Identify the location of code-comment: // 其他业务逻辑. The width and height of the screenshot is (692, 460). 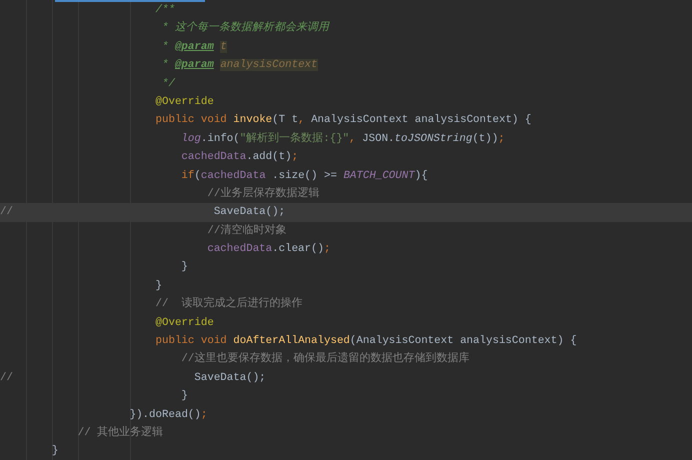
(121, 432).